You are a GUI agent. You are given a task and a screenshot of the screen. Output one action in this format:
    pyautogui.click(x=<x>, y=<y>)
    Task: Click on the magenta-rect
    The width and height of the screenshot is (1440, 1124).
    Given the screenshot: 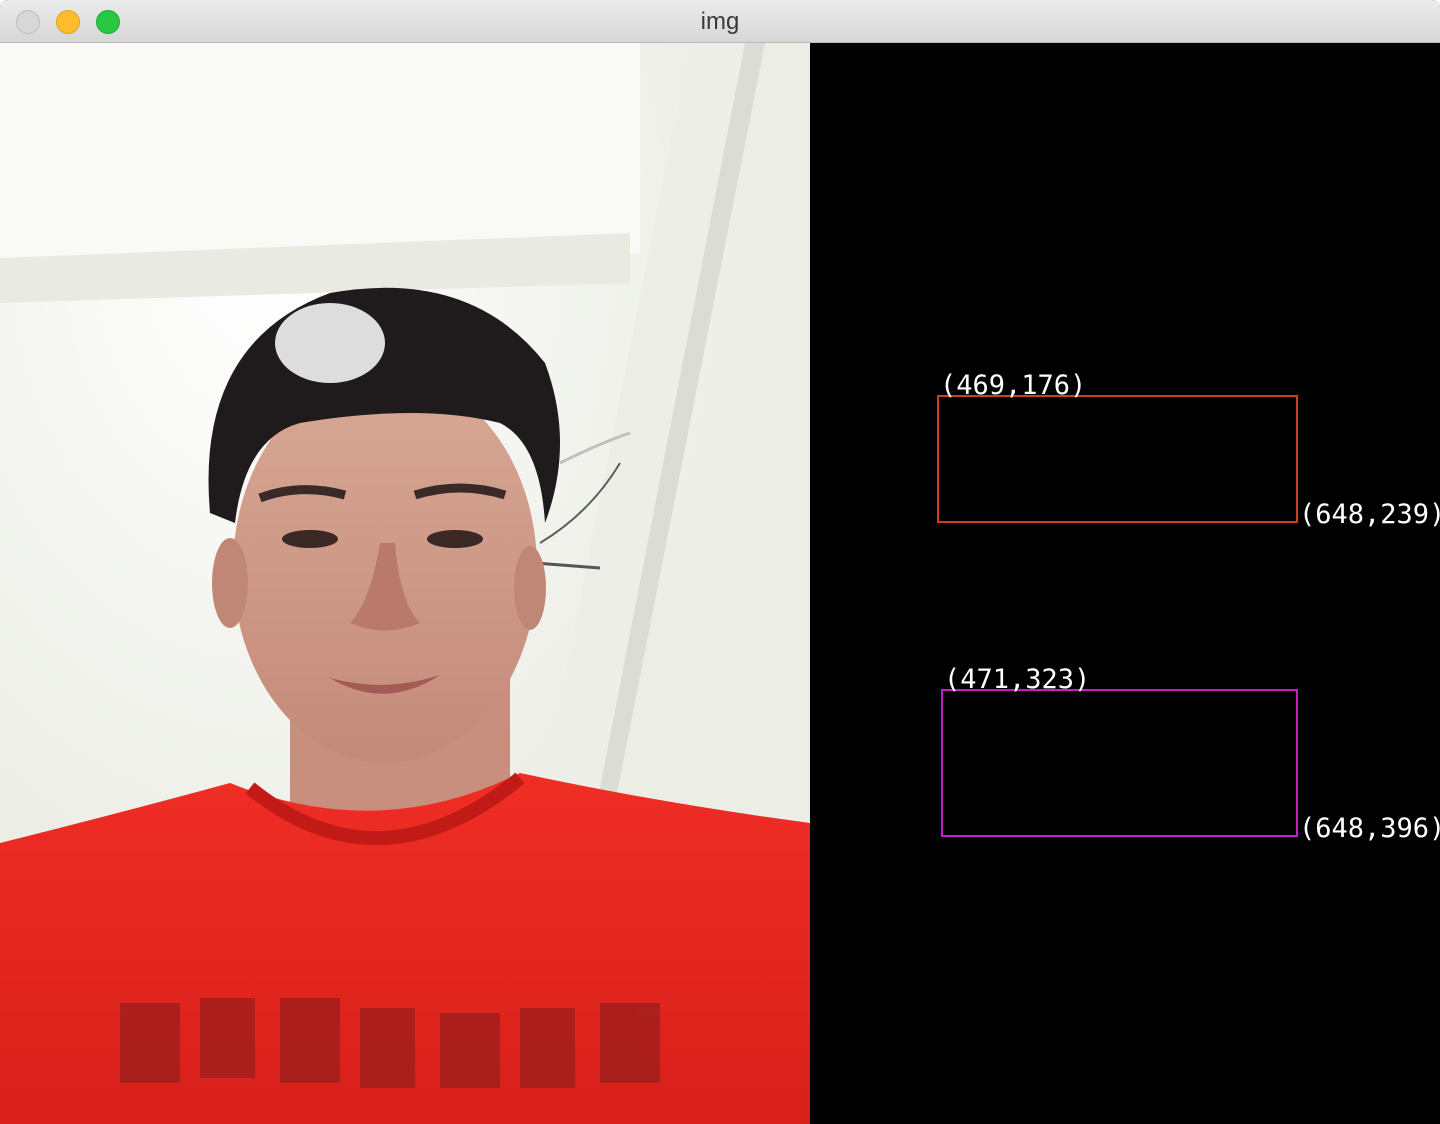 What is the action you would take?
    pyautogui.click(x=1119, y=763)
    